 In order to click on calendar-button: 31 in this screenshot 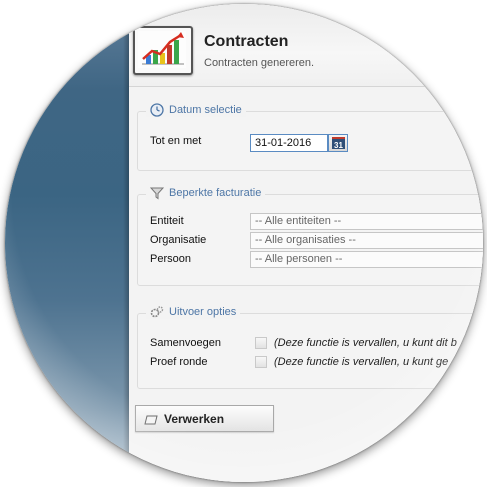, I will do `click(338, 143)`.